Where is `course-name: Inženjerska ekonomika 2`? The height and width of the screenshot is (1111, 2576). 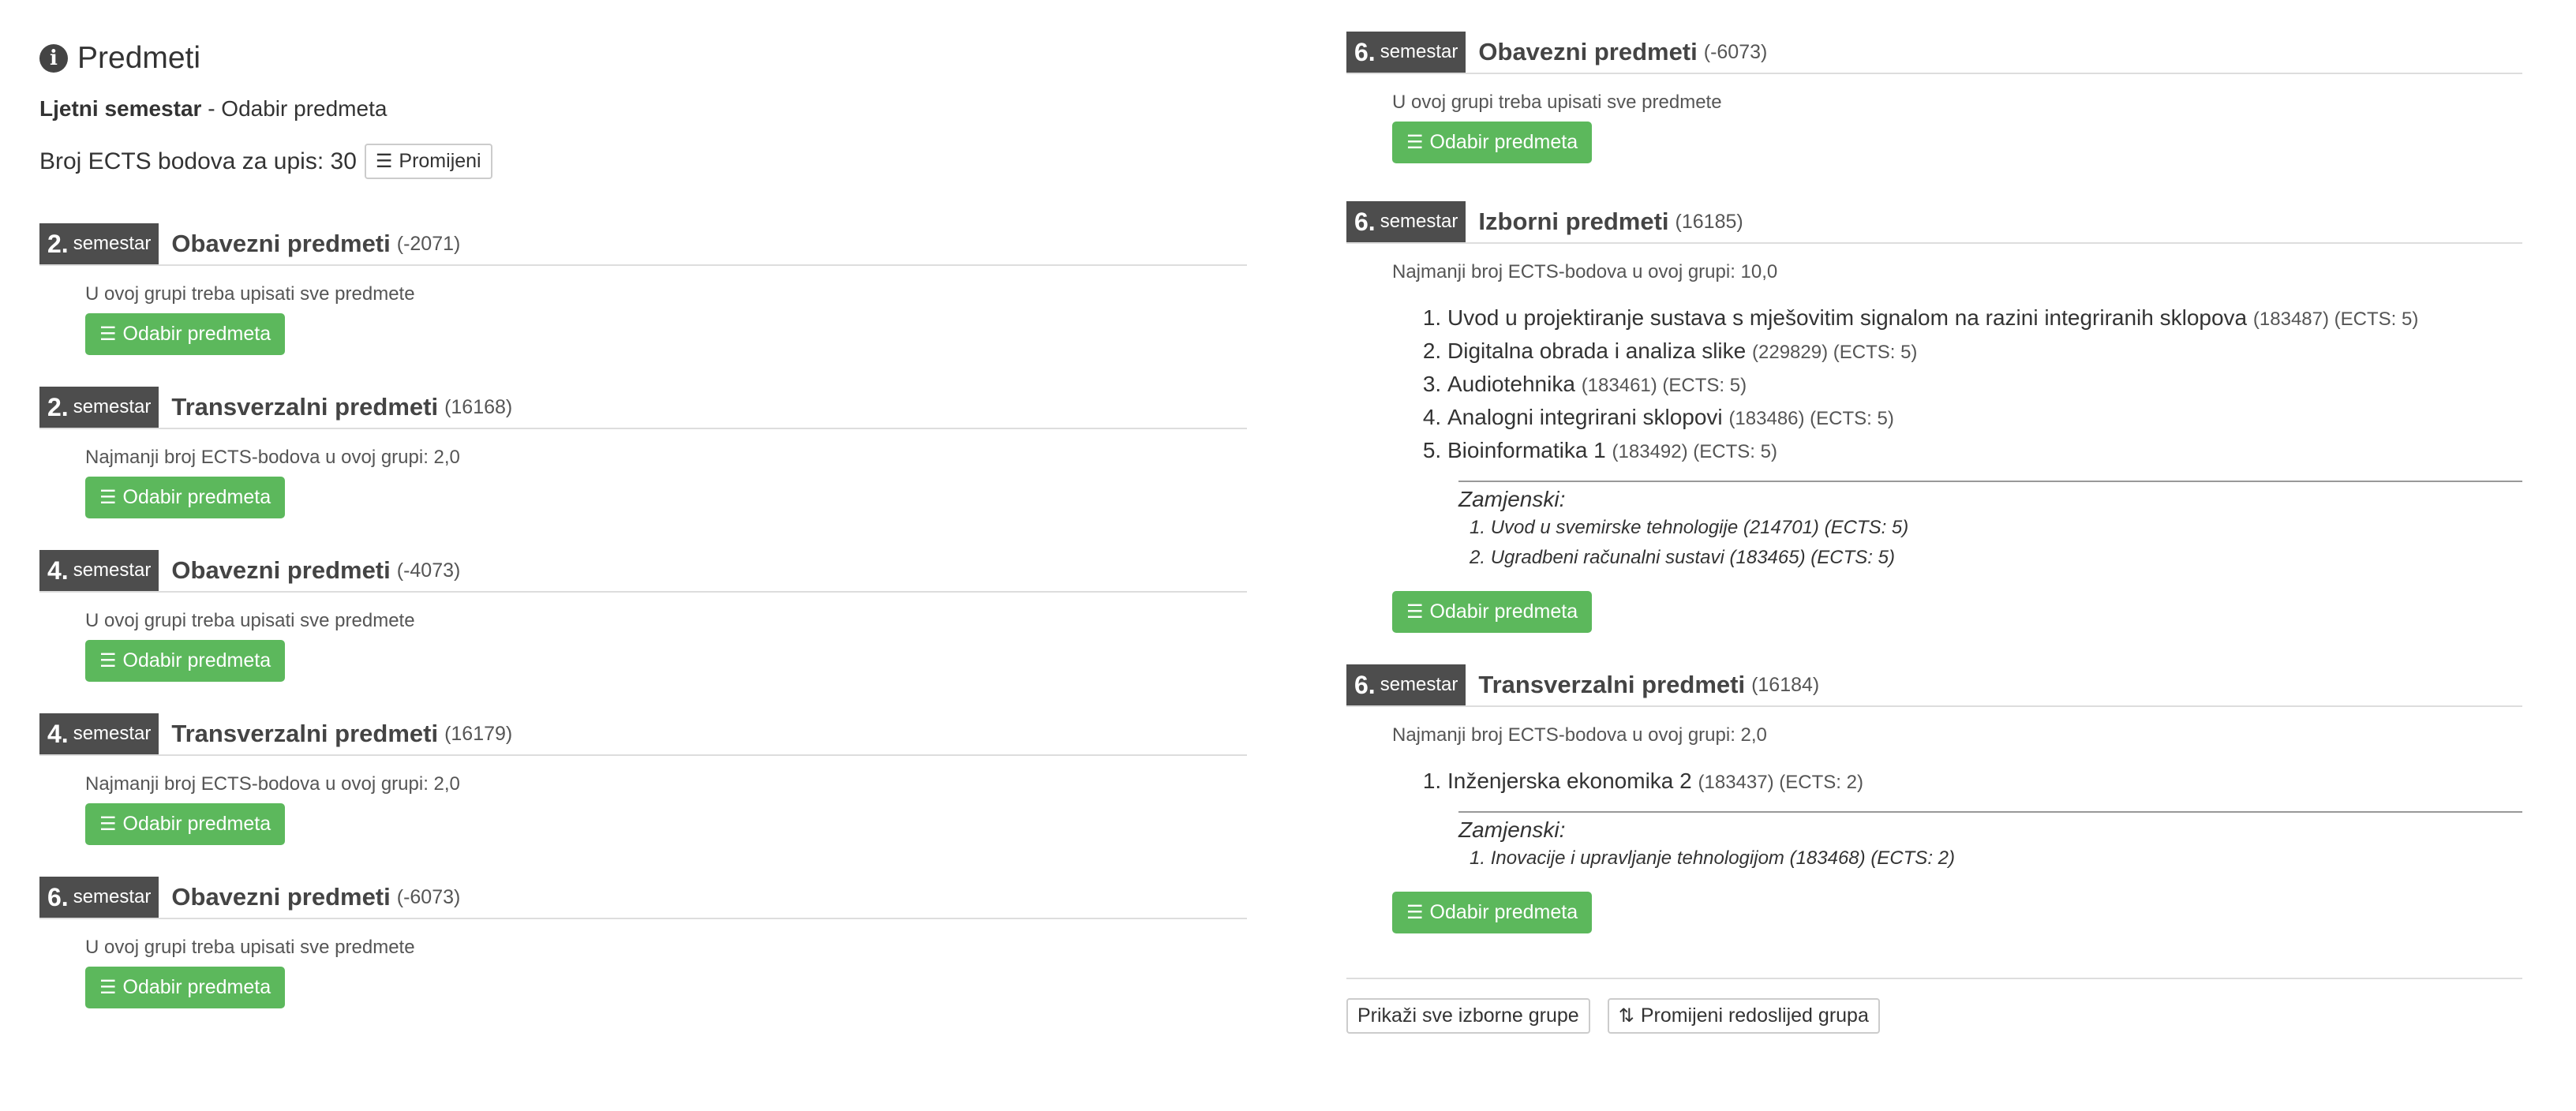 course-name: Inženjerska ekonomika 2 is located at coordinates (1569, 781).